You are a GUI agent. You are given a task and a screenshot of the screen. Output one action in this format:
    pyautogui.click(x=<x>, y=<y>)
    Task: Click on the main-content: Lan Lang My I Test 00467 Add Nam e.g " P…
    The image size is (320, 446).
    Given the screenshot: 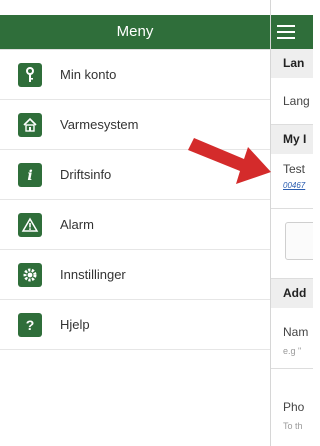 What is the action you would take?
    pyautogui.click(x=292, y=223)
    